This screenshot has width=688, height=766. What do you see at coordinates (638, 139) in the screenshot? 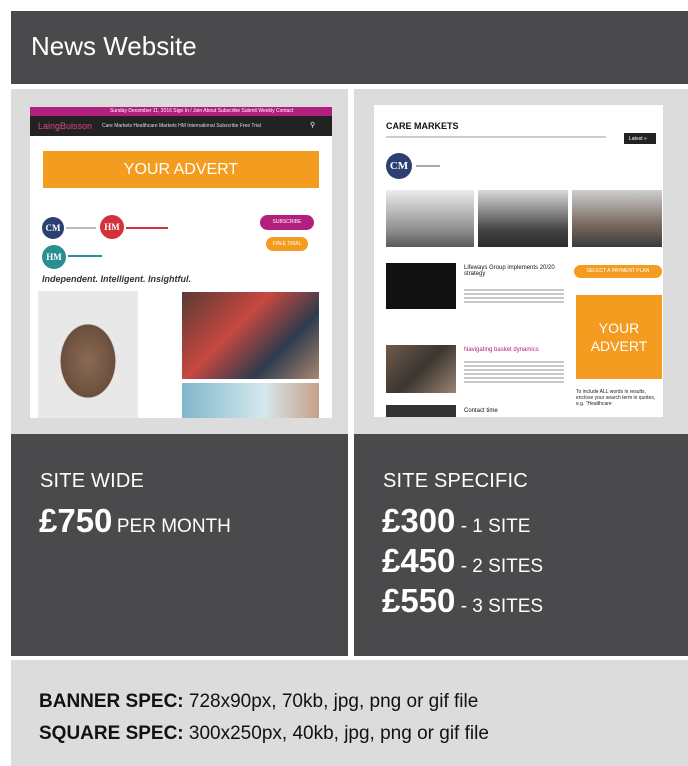
I see `latest-label: Latest »` at bounding box center [638, 139].